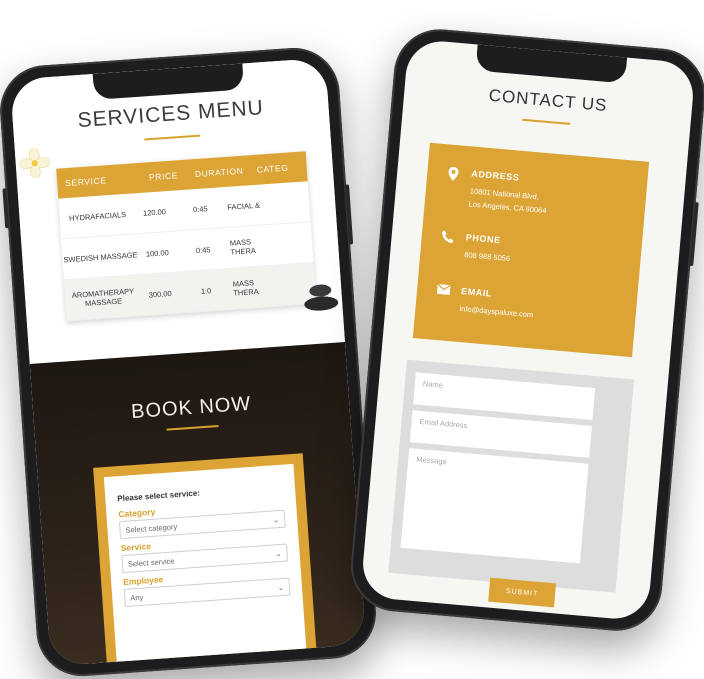  I want to click on email-label: EMAIL, so click(476, 292).